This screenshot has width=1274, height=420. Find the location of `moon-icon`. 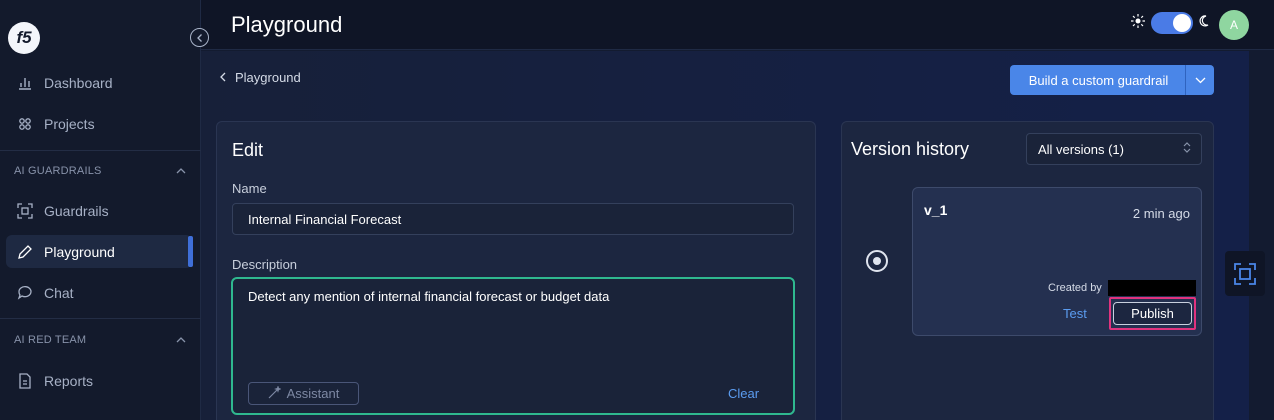

moon-icon is located at coordinates (1204, 23).